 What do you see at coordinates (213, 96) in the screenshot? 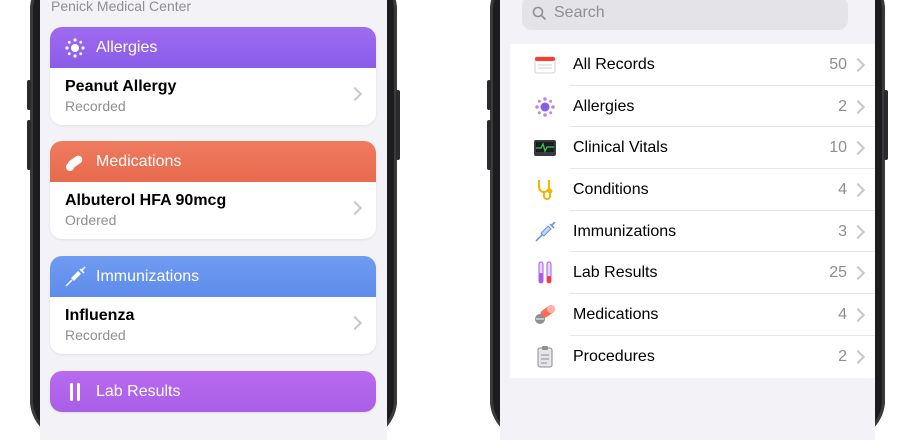
I see `card-row: Peanut Allergy Recorded` at bounding box center [213, 96].